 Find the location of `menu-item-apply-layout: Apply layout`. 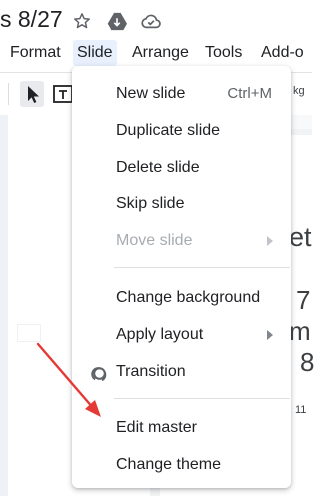

menu-item-apply-layout: Apply layout is located at coordinates (181, 335).